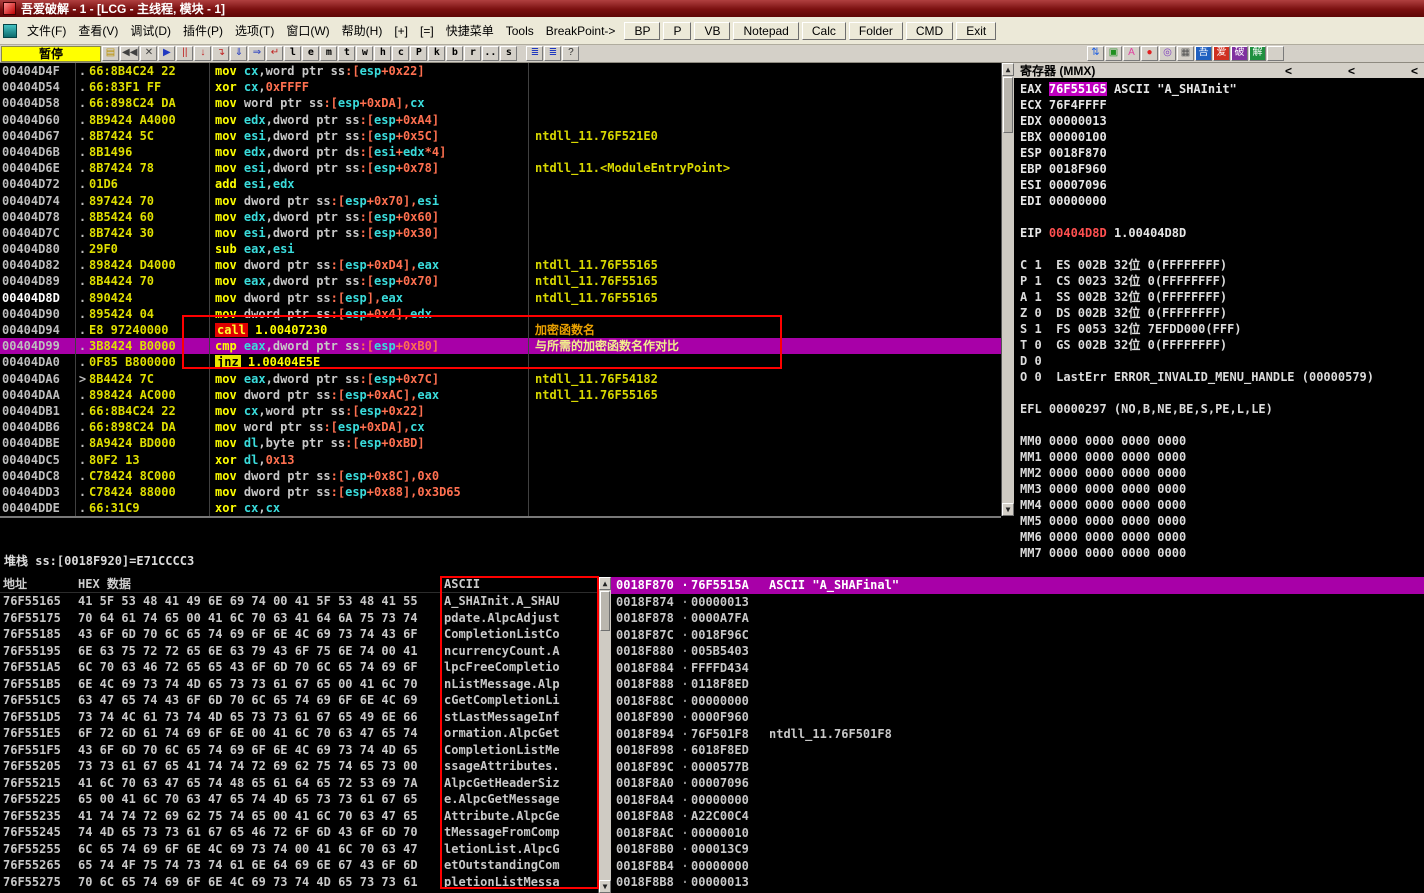 This screenshot has width=1424, height=893. What do you see at coordinates (293, 53) in the screenshot?
I see `log-window-button: l` at bounding box center [293, 53].